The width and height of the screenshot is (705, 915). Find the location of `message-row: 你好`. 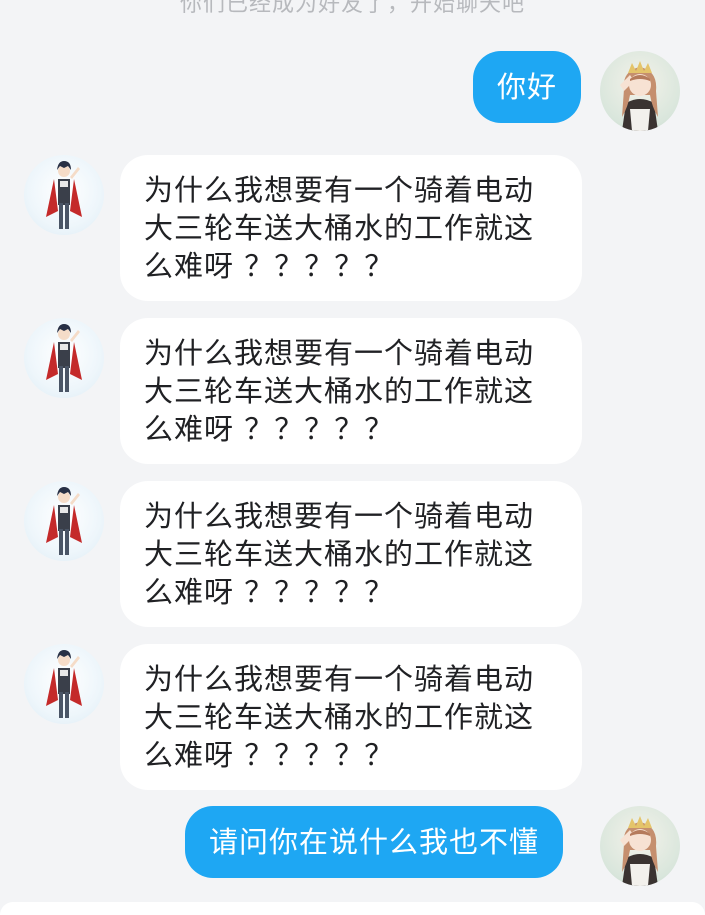

message-row: 你好 is located at coordinates (352, 90).